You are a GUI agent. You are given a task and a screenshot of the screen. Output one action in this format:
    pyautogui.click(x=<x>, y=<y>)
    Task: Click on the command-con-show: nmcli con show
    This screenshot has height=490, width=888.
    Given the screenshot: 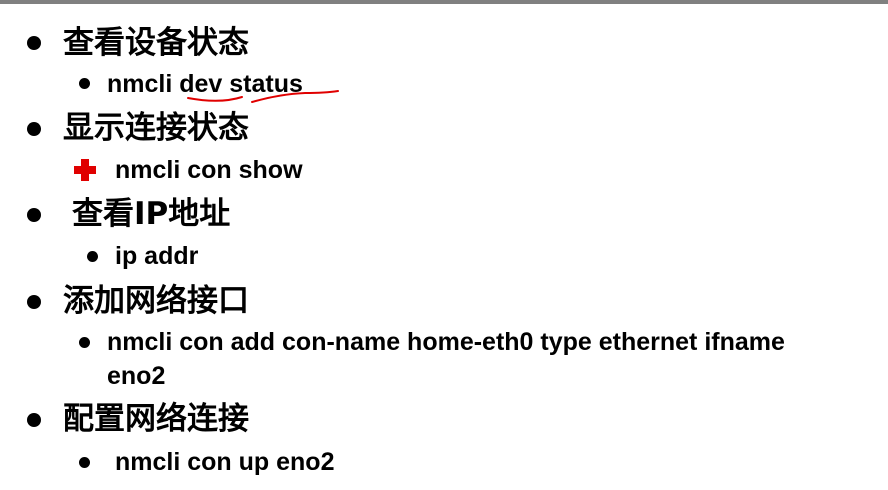 What is the action you would take?
    pyautogui.click(x=209, y=170)
    